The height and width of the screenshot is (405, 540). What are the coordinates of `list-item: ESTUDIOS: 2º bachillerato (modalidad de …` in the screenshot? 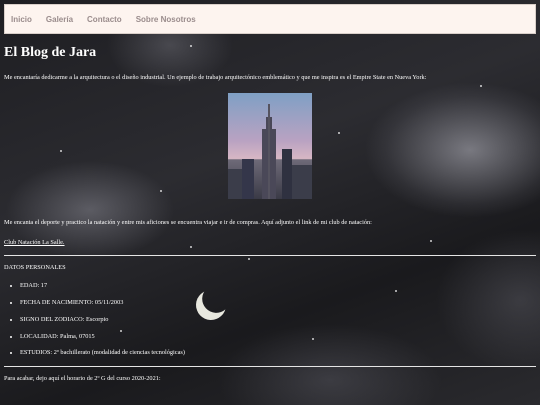 It's located at (278, 353).